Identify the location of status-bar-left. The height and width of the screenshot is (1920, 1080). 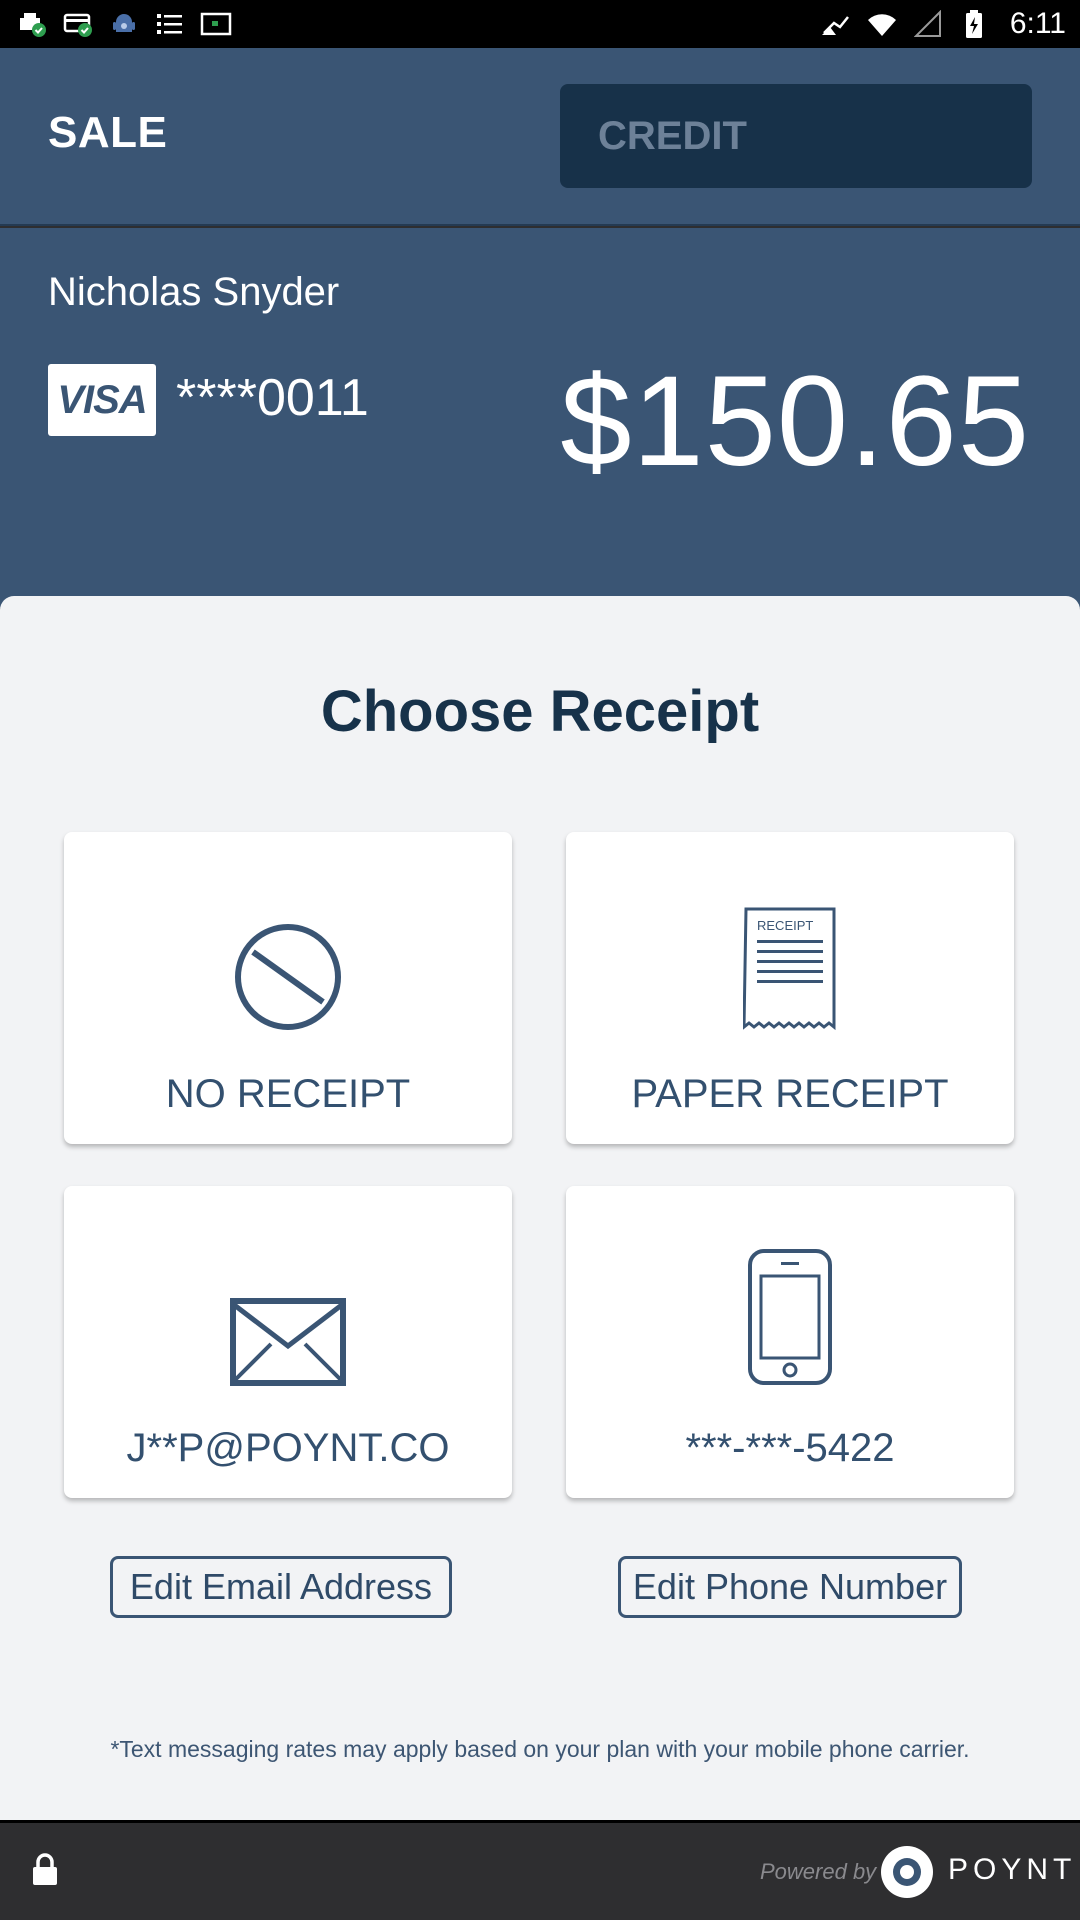
(124, 24).